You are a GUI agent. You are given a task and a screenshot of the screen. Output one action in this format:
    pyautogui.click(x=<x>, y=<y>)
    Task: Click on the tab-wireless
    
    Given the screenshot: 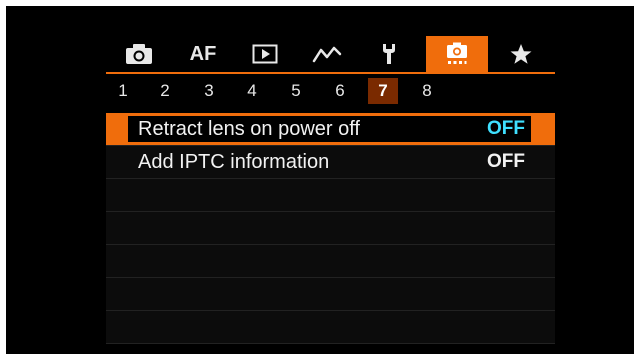 What is the action you would take?
    pyautogui.click(x=327, y=54)
    